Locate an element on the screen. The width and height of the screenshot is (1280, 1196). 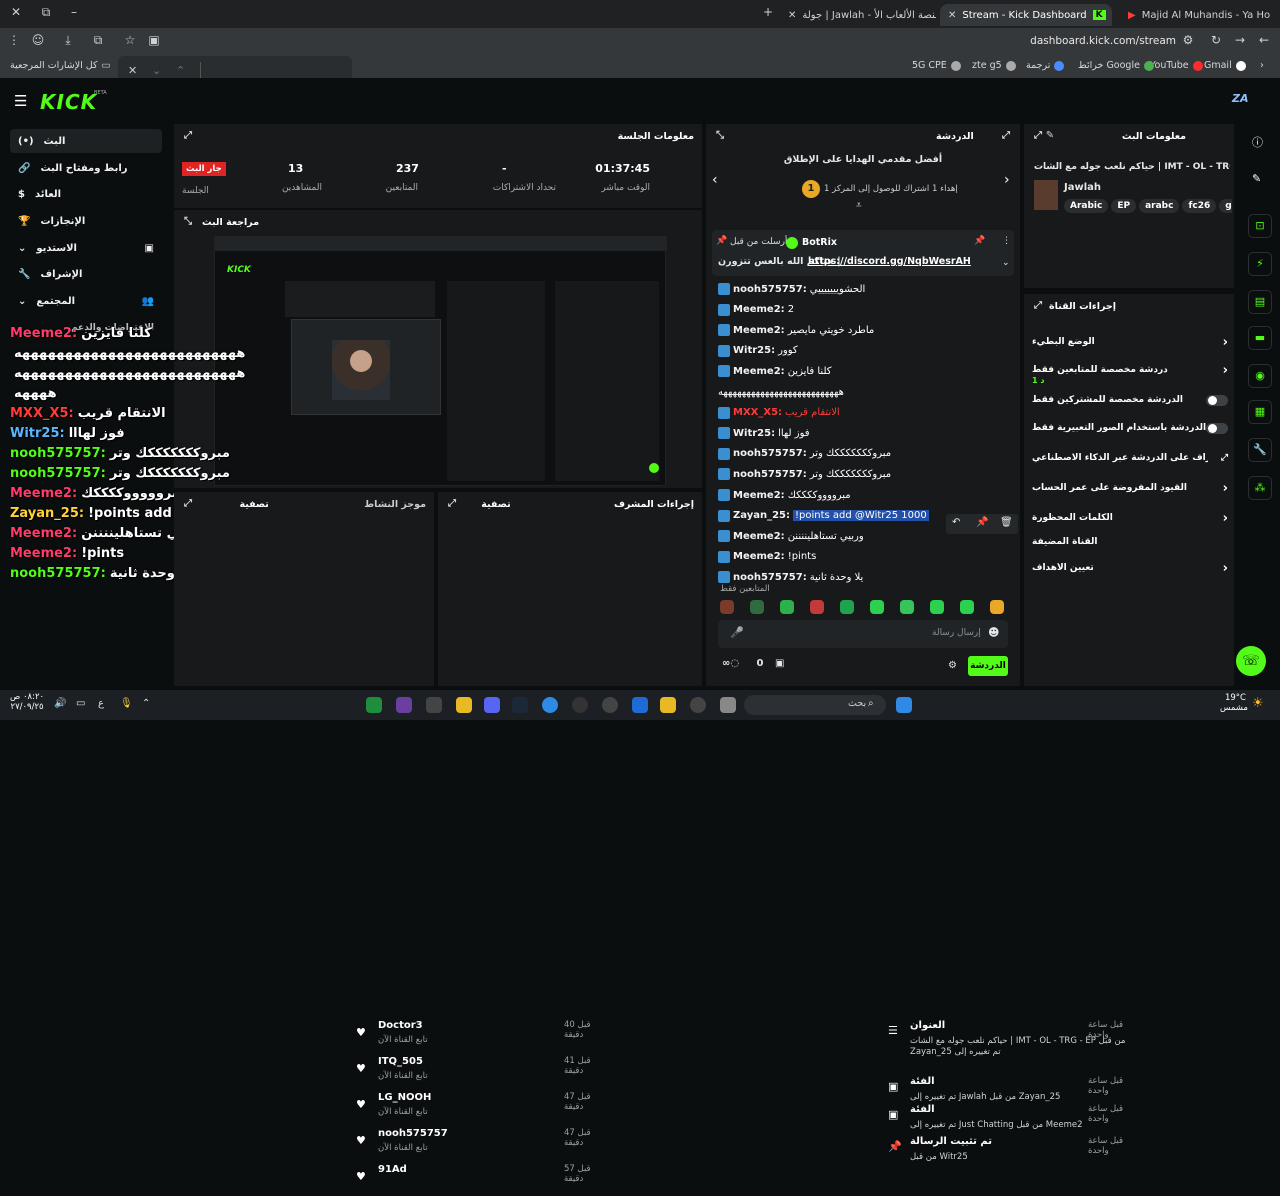
bookmark-5gcpe: 5G CPE is located at coordinates (936, 65).